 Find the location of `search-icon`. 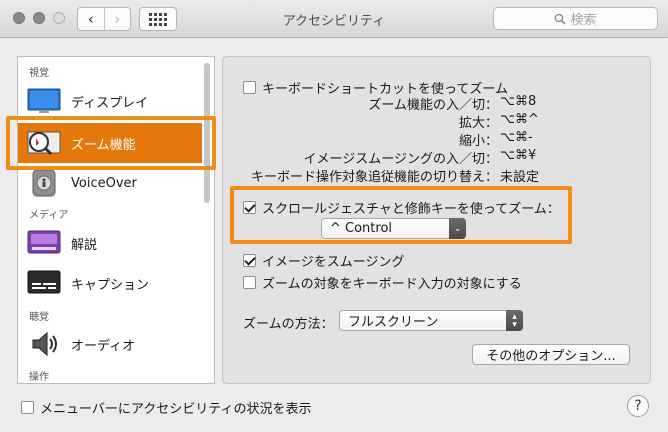

search-icon is located at coordinates (561, 19).